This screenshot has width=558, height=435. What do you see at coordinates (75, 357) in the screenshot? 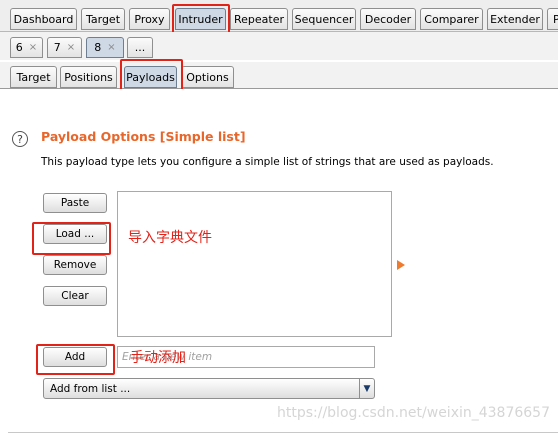
I see `add-button: Add` at bounding box center [75, 357].